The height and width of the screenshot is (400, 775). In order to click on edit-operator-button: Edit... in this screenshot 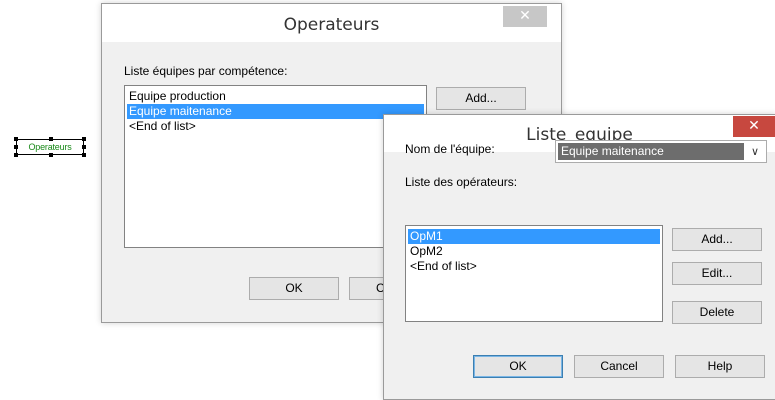, I will do `click(717, 273)`.